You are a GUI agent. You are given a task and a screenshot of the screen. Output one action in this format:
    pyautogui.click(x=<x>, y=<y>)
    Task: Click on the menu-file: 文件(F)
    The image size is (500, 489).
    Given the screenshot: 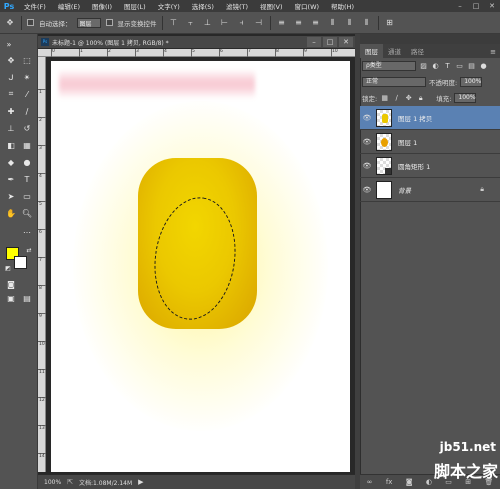 What is the action you would take?
    pyautogui.click(x=35, y=6)
    